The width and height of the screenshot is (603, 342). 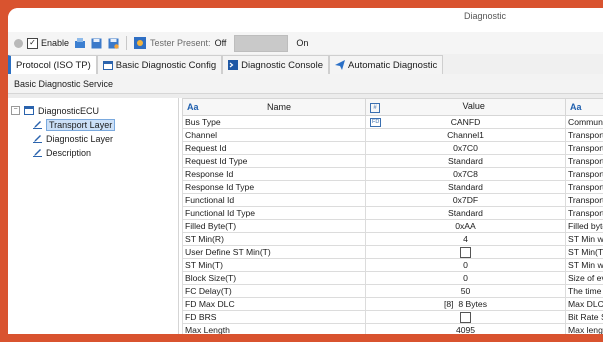 I want to click on table-row: Request Id 0x7C0 Transport, so click(x=392, y=148).